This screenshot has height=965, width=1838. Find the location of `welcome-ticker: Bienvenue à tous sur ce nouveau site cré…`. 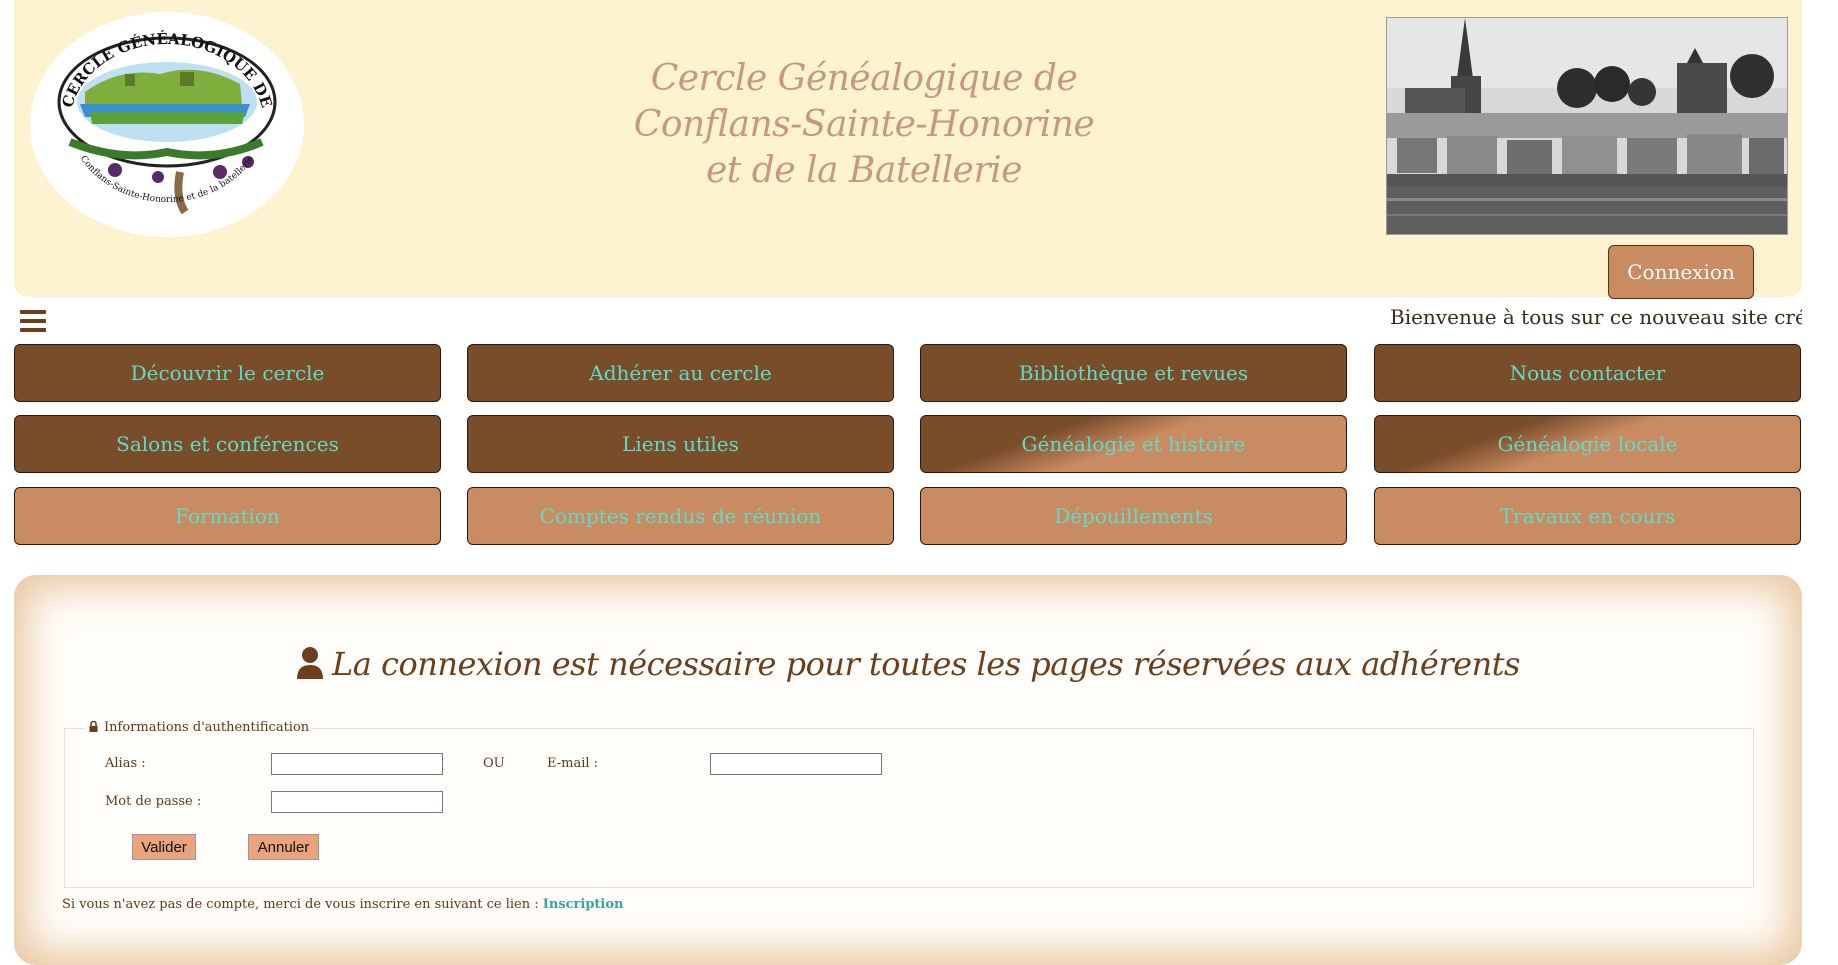

welcome-ticker: Bienvenue à tous sur ce nouveau site cré… is located at coordinates (1551, 317).